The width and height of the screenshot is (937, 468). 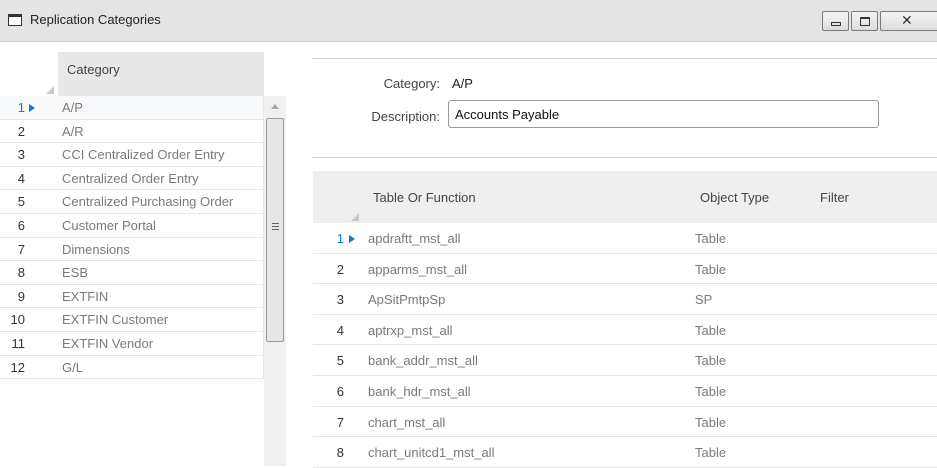 What do you see at coordinates (406, 422) in the screenshot?
I see `table-or-function-cell: chart_mst_all` at bounding box center [406, 422].